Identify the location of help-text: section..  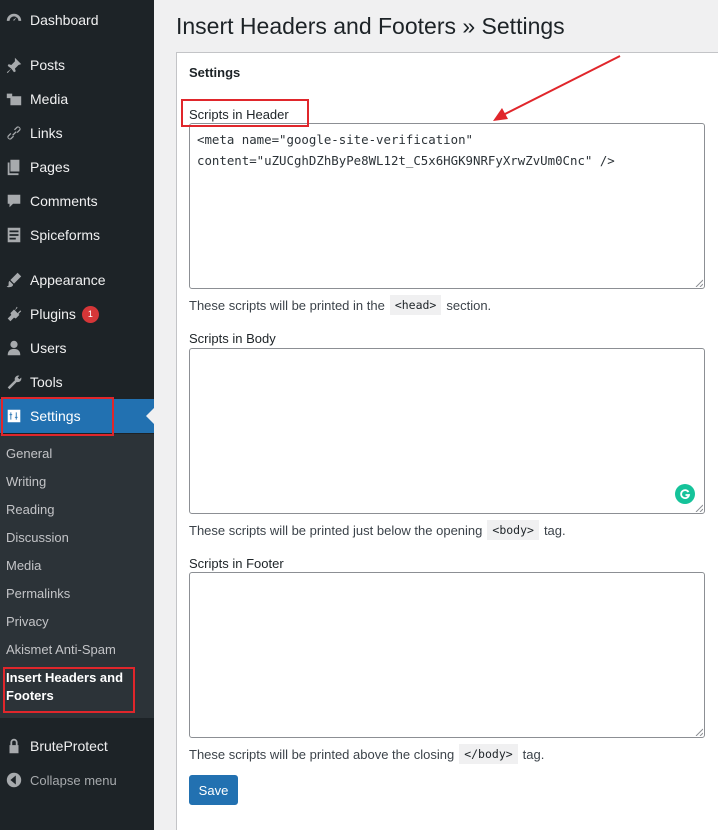
(469, 305).